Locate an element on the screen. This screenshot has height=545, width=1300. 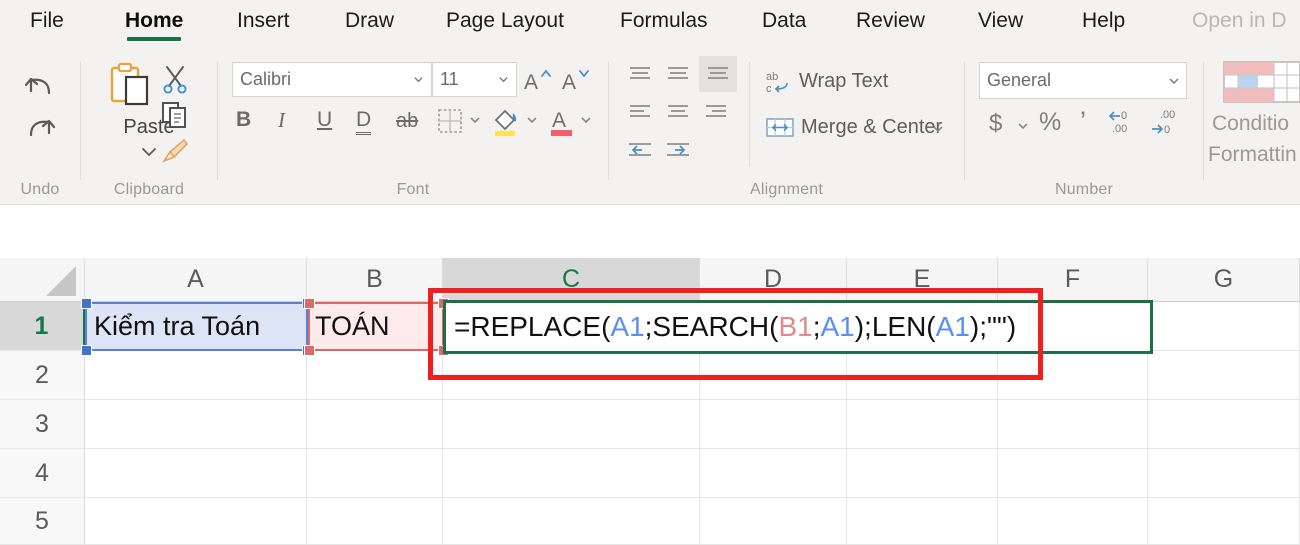
column-header-d: D is located at coordinates (773, 280).